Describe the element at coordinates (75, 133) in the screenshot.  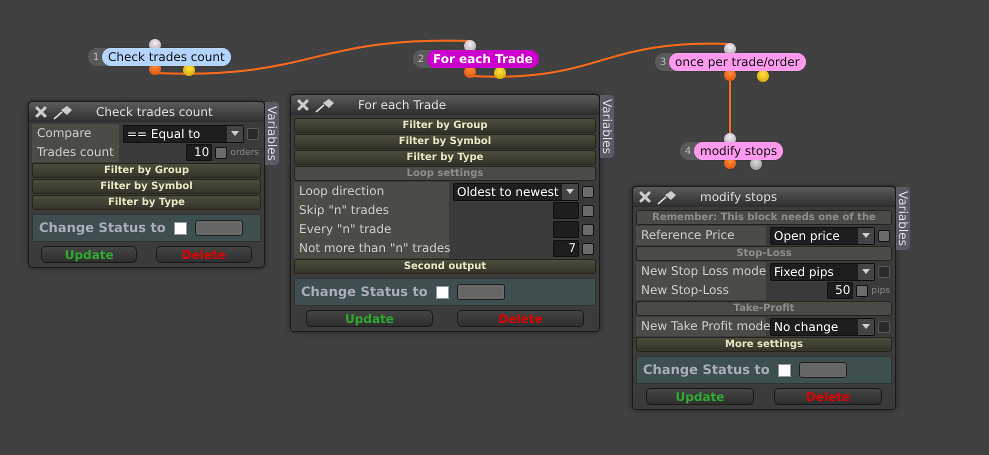
I see `field-label: Compare` at that location.